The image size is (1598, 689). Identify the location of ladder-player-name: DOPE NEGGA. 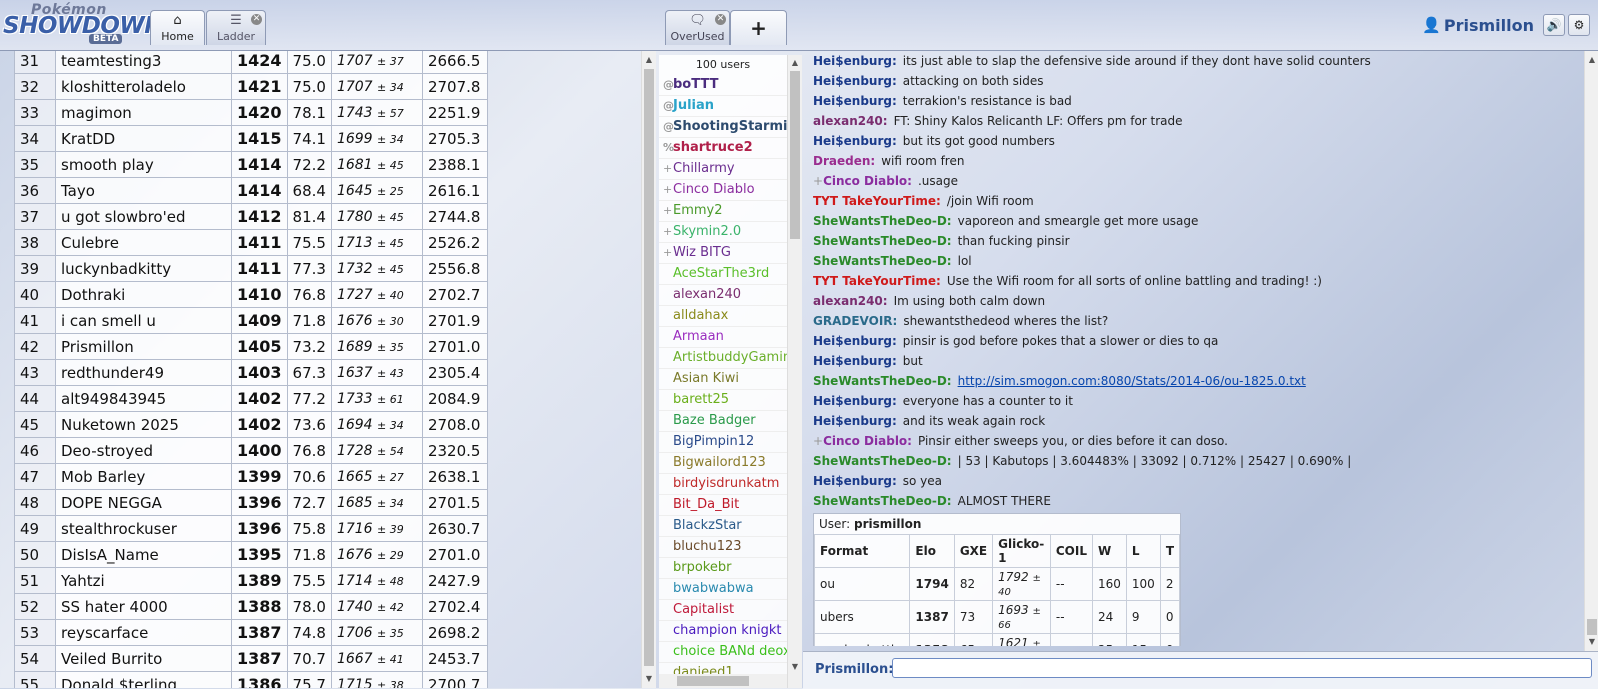
(143, 502).